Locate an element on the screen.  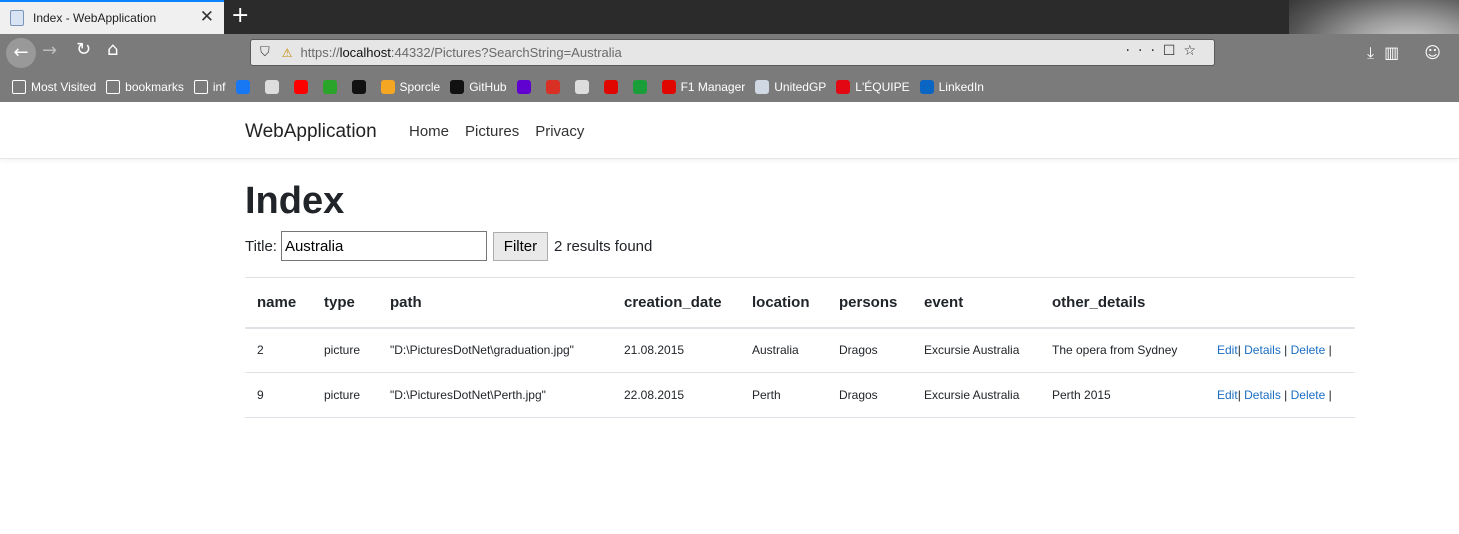
bookmark-label: F1 Manager is located at coordinates (713, 87).